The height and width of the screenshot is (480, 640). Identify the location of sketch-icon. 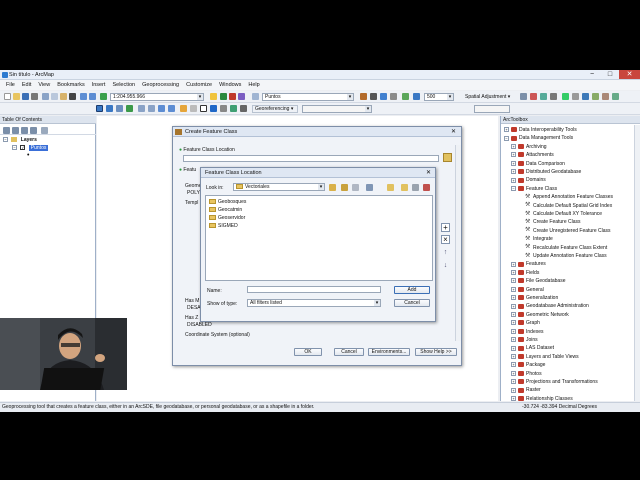
(373, 96).